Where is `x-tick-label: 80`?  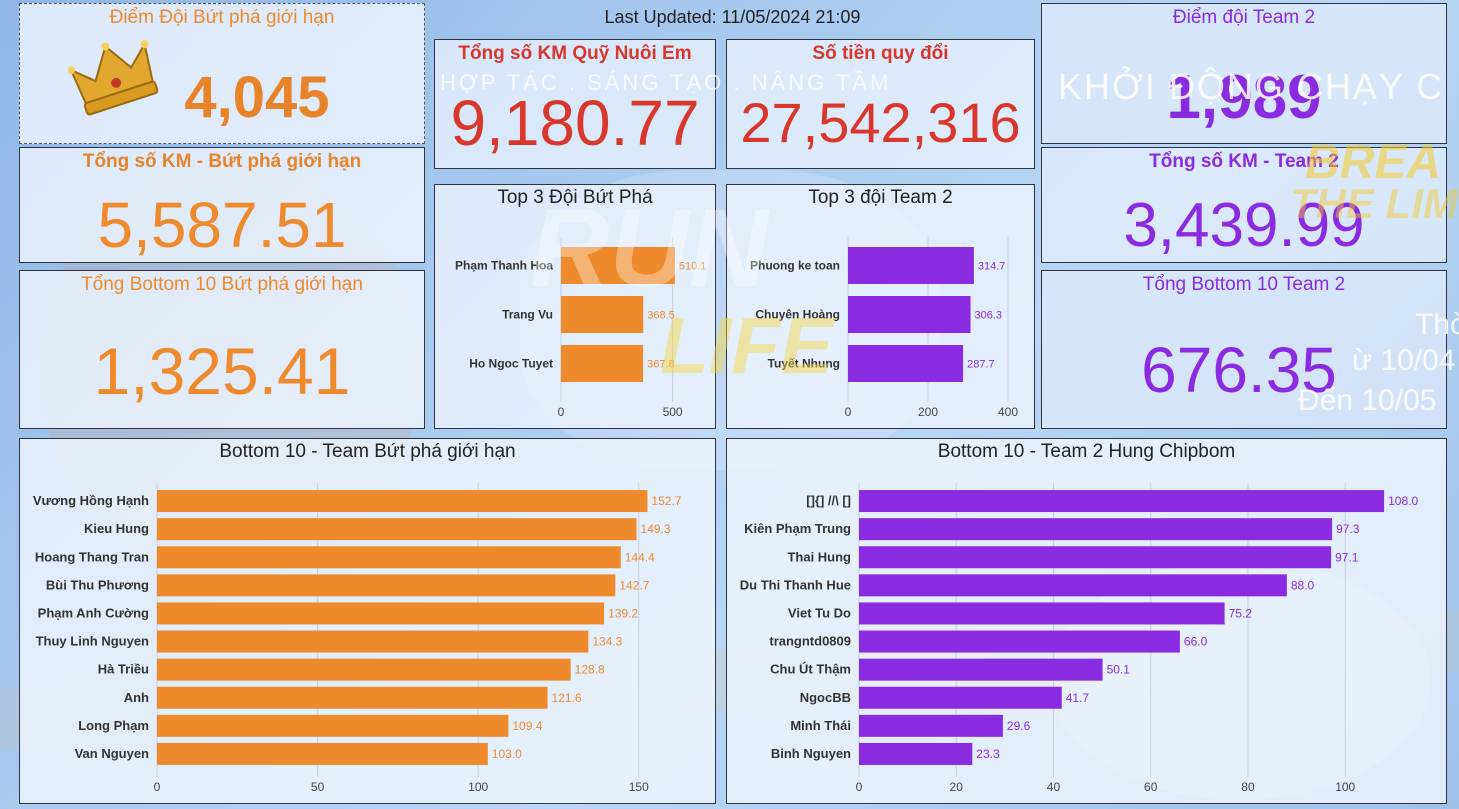 x-tick-label: 80 is located at coordinates (1248, 787).